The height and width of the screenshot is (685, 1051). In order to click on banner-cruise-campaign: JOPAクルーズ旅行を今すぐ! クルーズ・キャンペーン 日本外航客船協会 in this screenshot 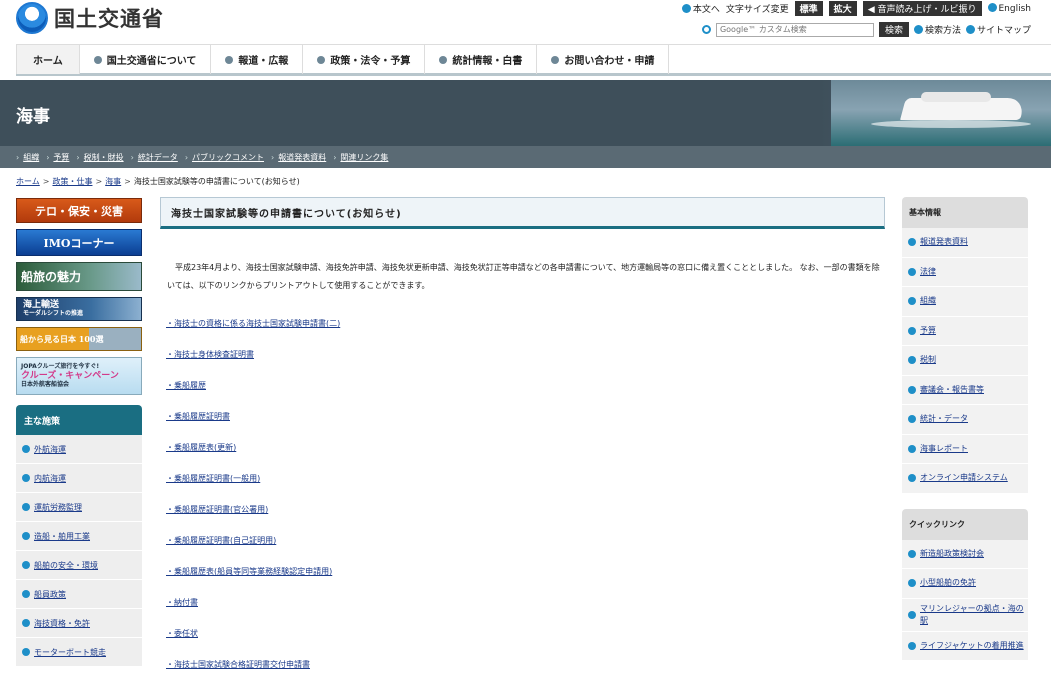, I will do `click(79, 376)`.